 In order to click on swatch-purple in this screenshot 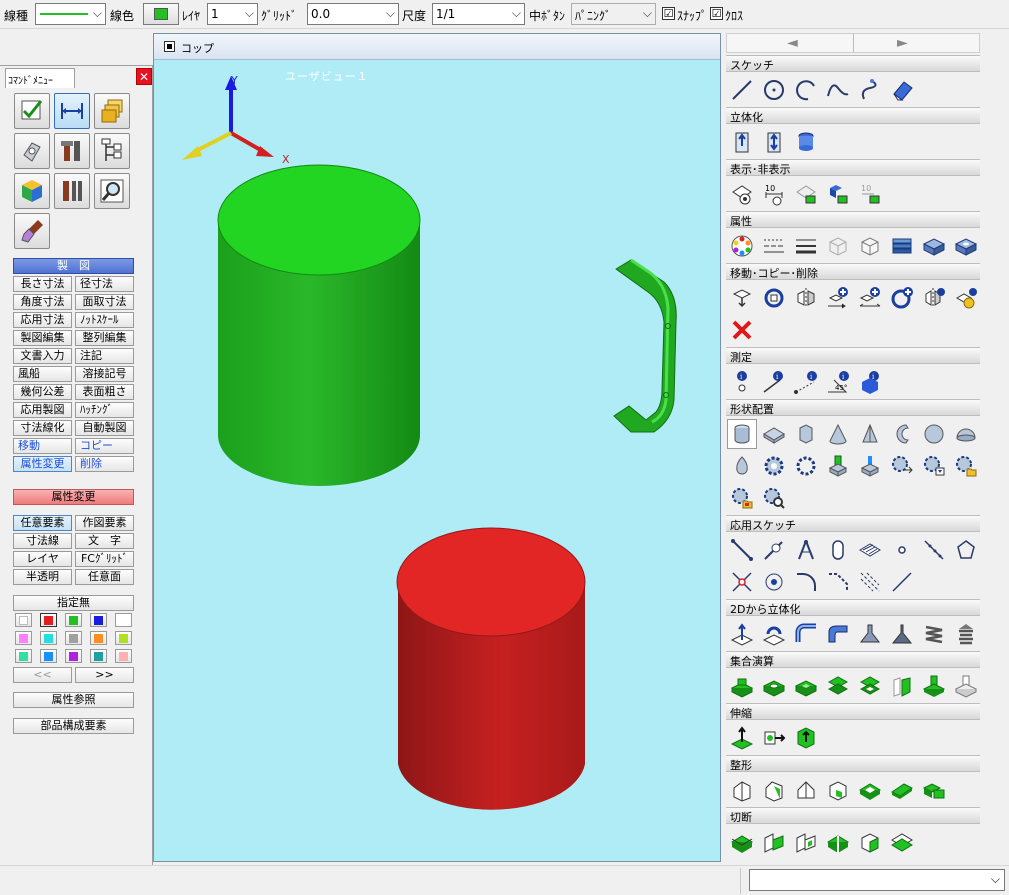, I will do `click(73, 656)`.